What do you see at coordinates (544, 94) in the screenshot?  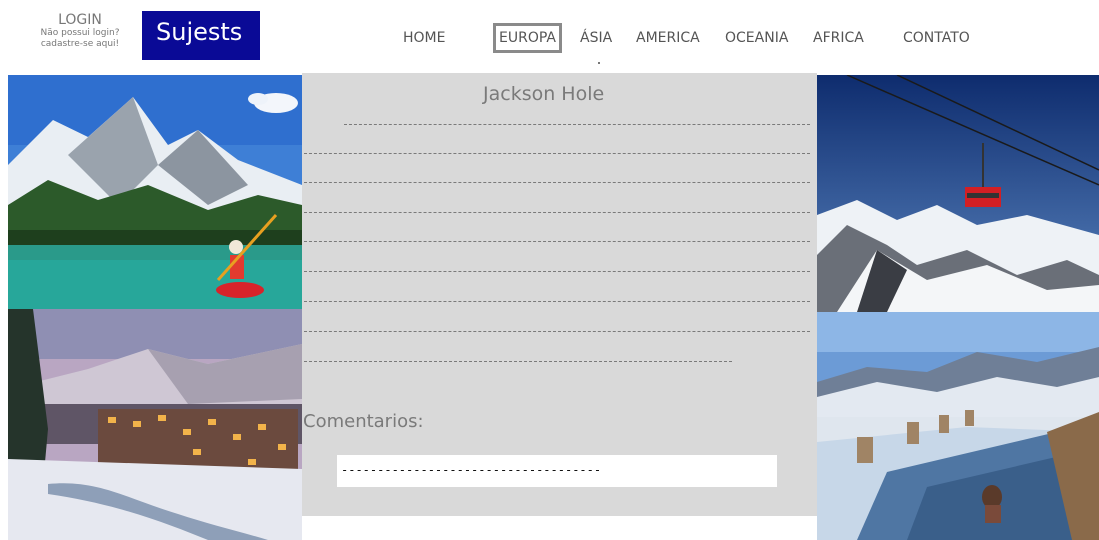 I see `page-title: Jackson Hole` at bounding box center [544, 94].